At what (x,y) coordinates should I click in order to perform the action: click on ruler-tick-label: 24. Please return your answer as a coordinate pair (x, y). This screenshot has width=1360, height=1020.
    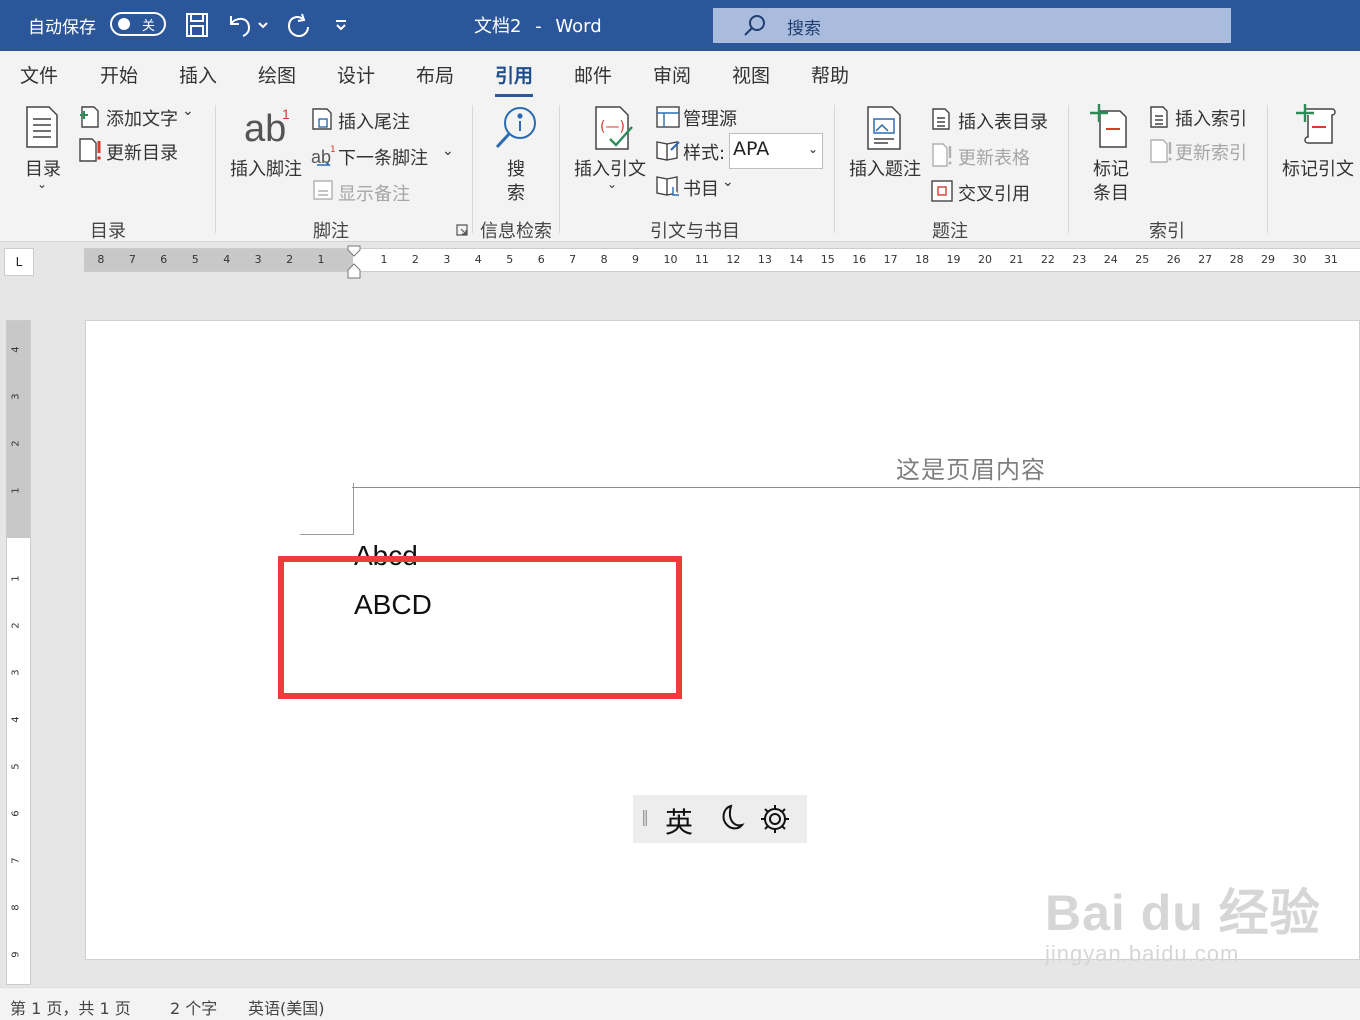
    Looking at the image, I should click on (1110, 259).